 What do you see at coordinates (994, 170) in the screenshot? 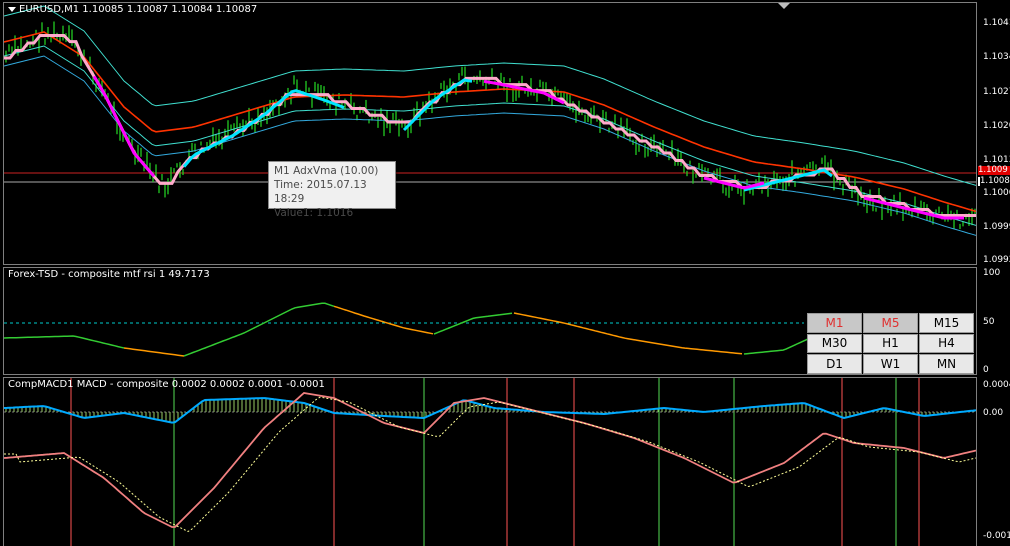
I see `bid-price-tag: 1.1009` at bounding box center [994, 170].